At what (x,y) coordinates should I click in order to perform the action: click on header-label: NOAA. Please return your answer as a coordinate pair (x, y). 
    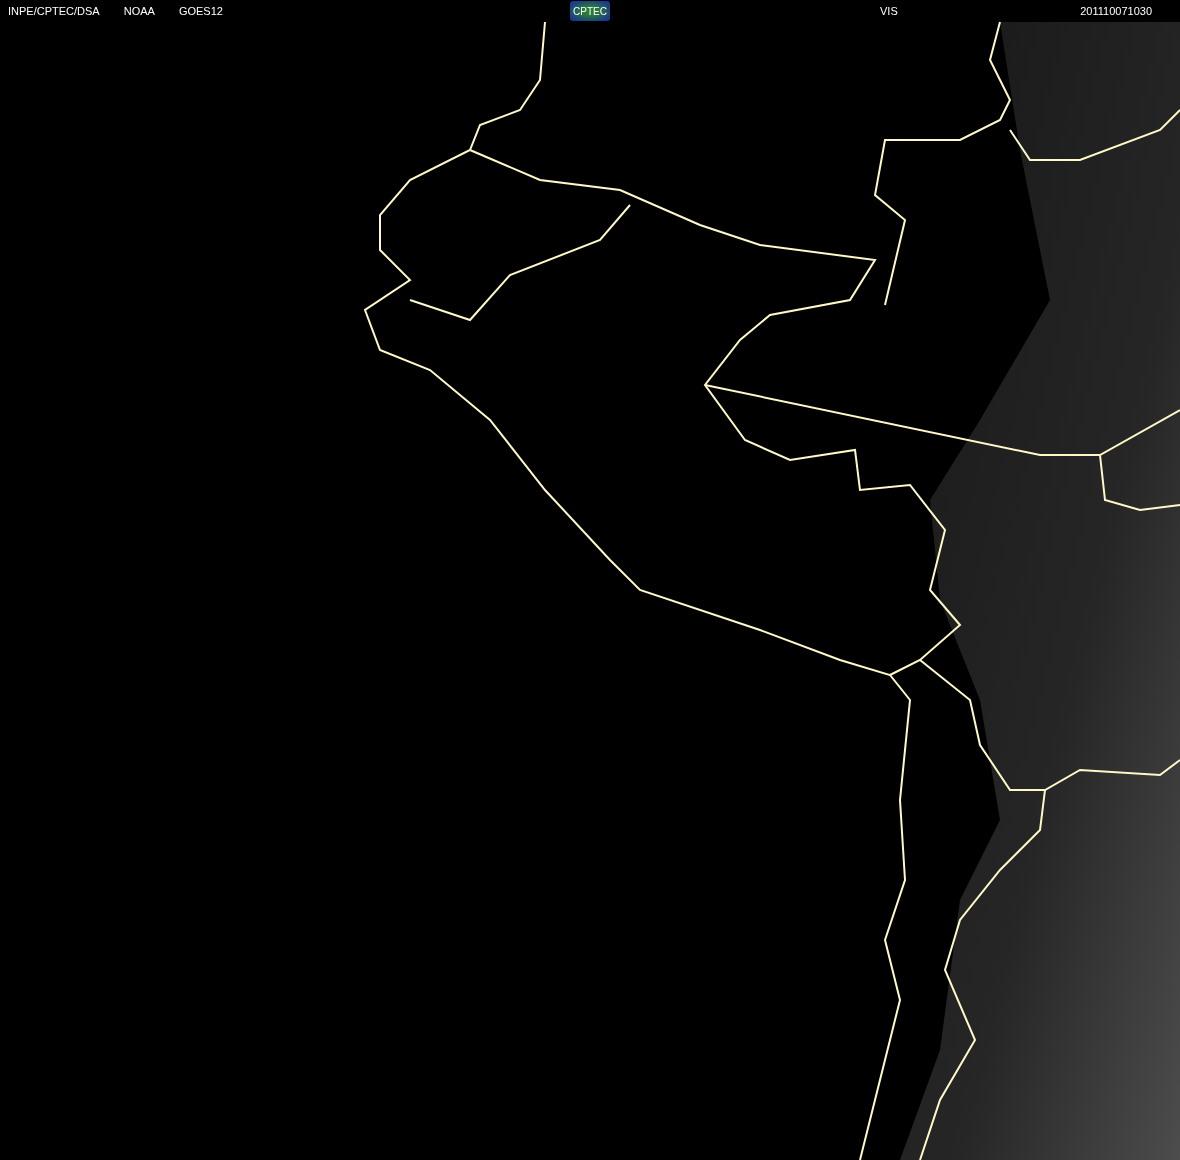
    Looking at the image, I should click on (139, 11).